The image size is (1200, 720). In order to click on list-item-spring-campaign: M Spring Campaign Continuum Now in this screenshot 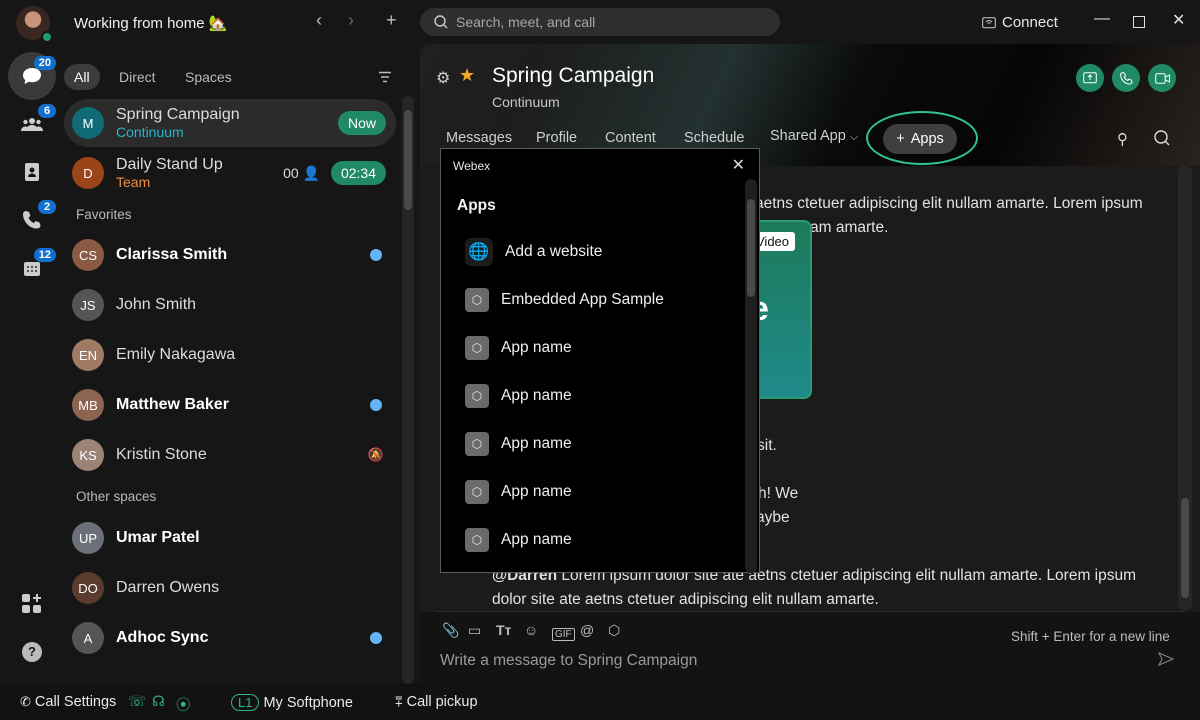, I will do `click(230, 123)`.